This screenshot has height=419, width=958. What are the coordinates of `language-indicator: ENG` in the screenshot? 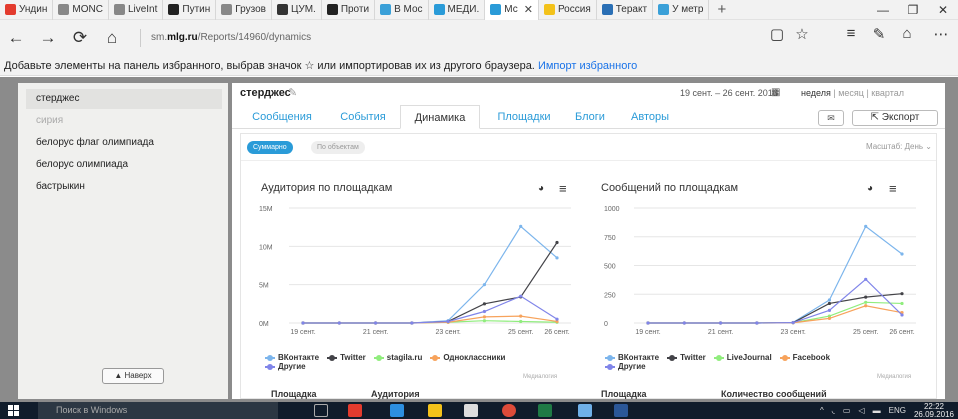 It's located at (897, 410).